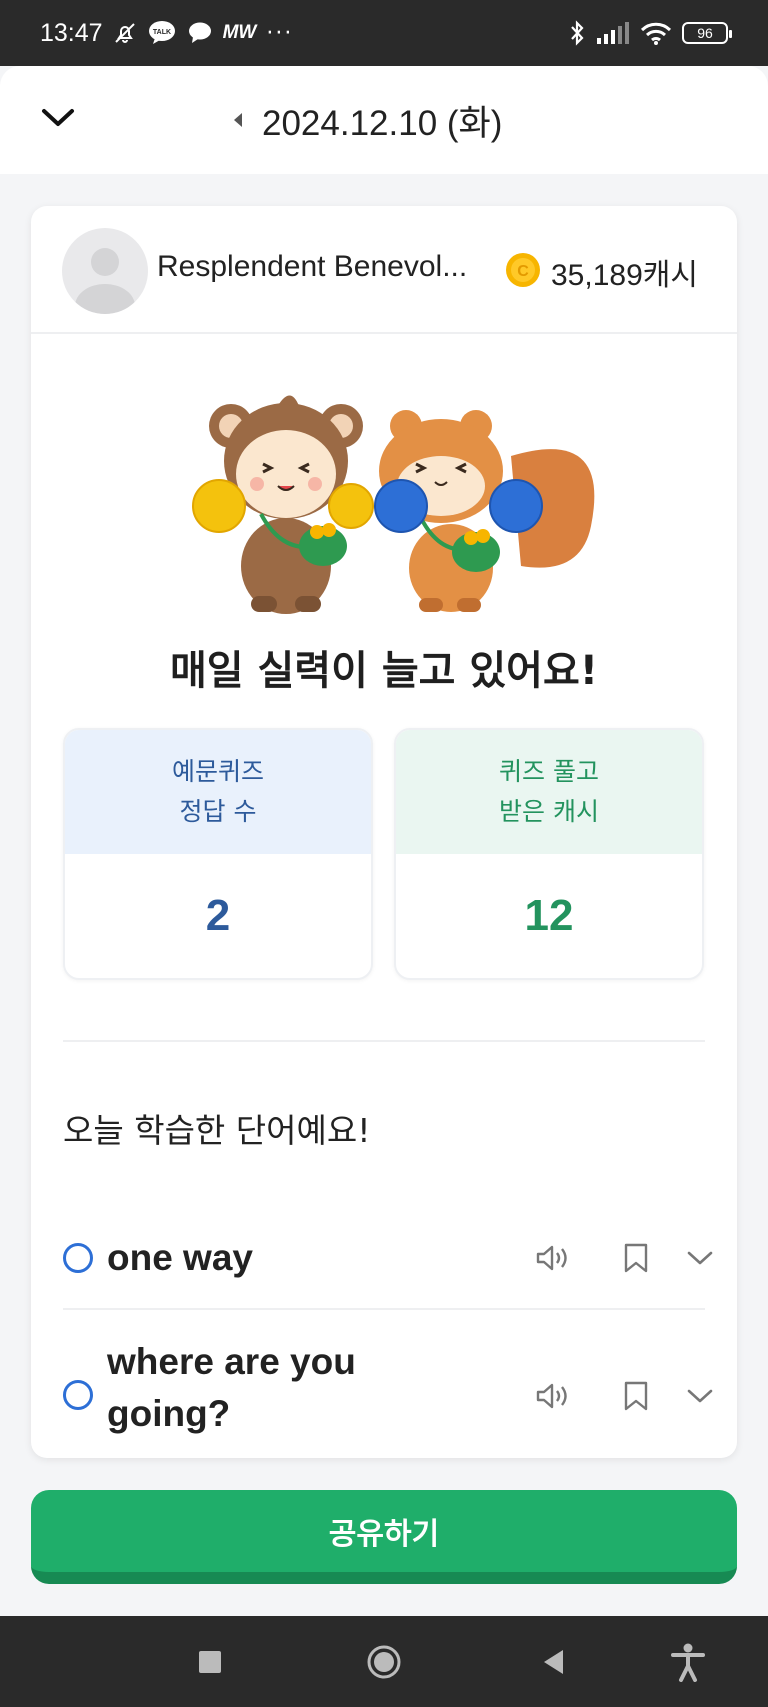 The width and height of the screenshot is (768, 1707). I want to click on recents-button, so click(210, 1662).